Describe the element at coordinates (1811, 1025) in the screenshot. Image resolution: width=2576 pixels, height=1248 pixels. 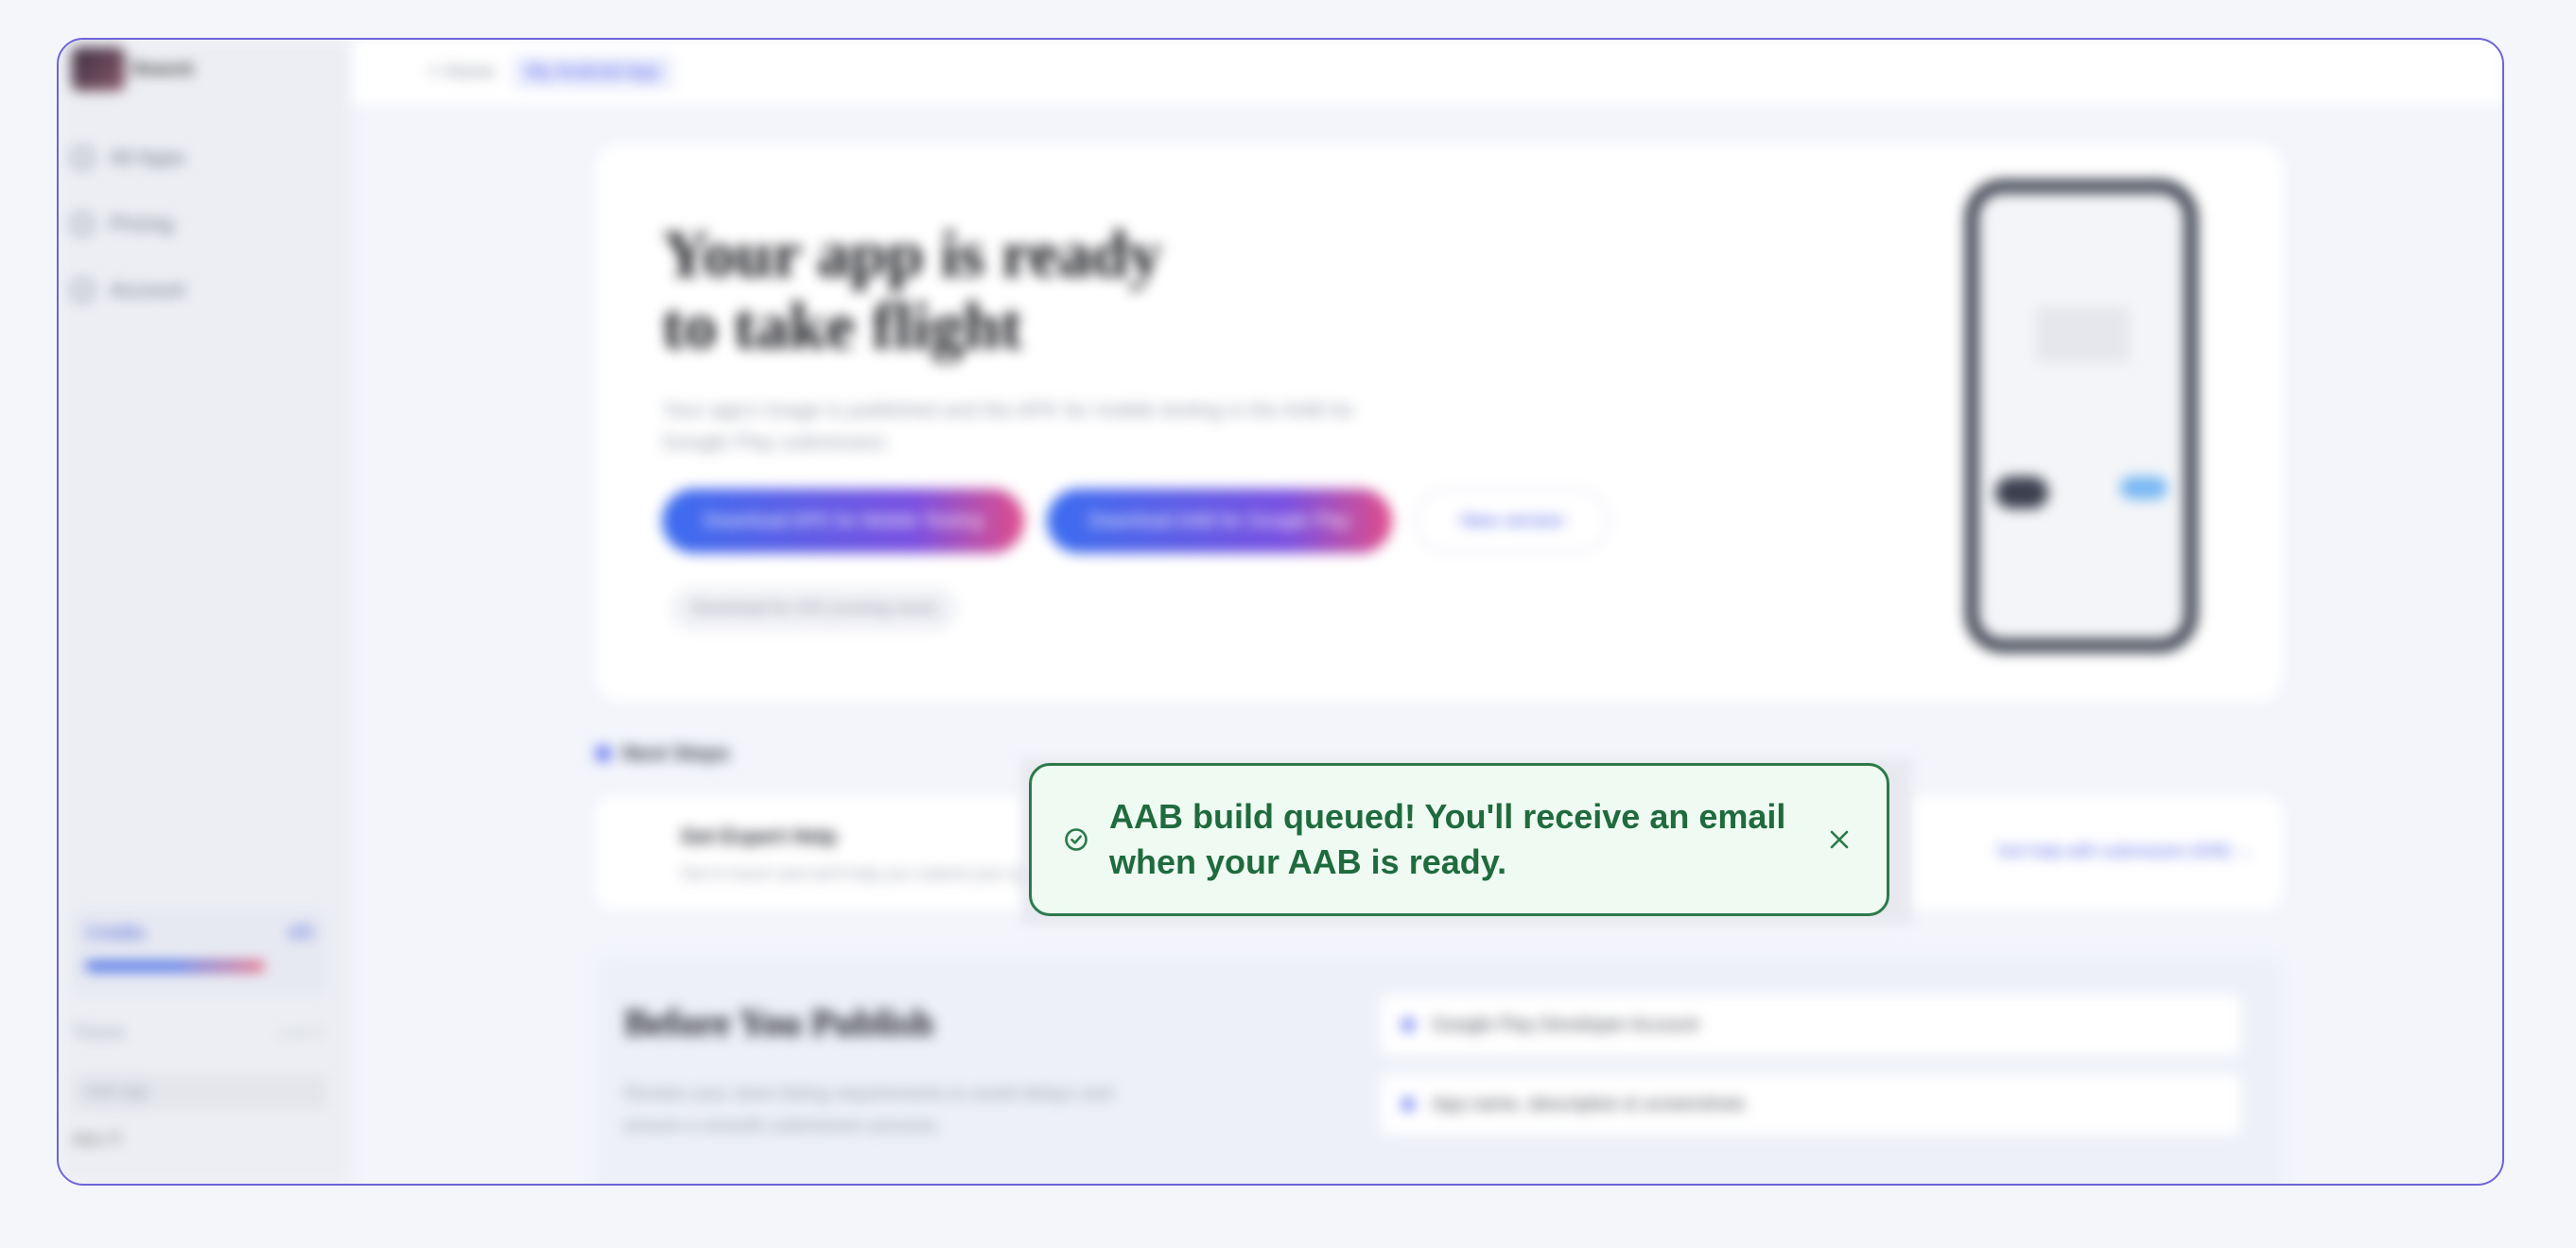
I see `checklist-item: Google Play Developer Account` at that location.